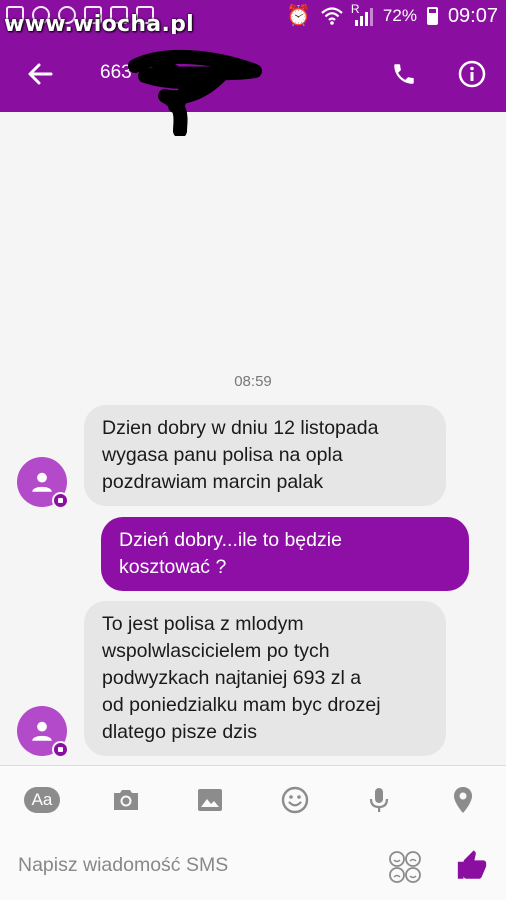 Image resolution: width=506 pixels, height=900 pixels. I want to click on message-input: Napisz wiadomość SMS, so click(123, 865).